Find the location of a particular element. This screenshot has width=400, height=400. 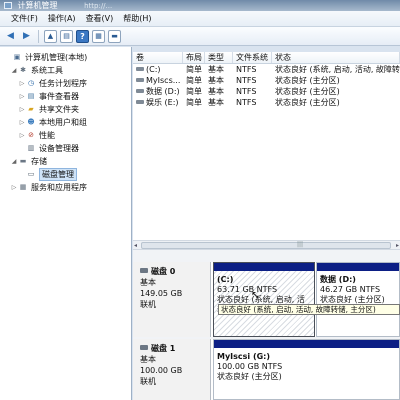

column-header-type: 类型 is located at coordinates (219, 57).